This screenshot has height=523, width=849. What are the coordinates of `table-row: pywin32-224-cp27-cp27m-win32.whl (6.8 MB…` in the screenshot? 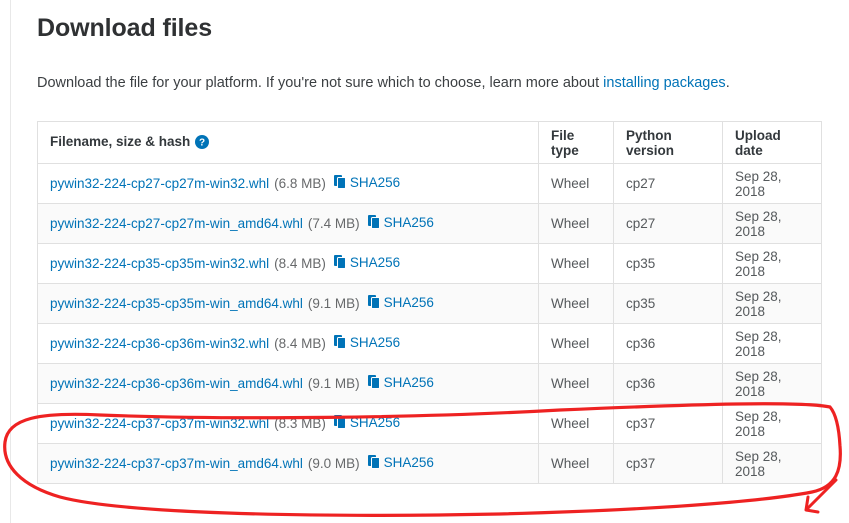 It's located at (429, 184).